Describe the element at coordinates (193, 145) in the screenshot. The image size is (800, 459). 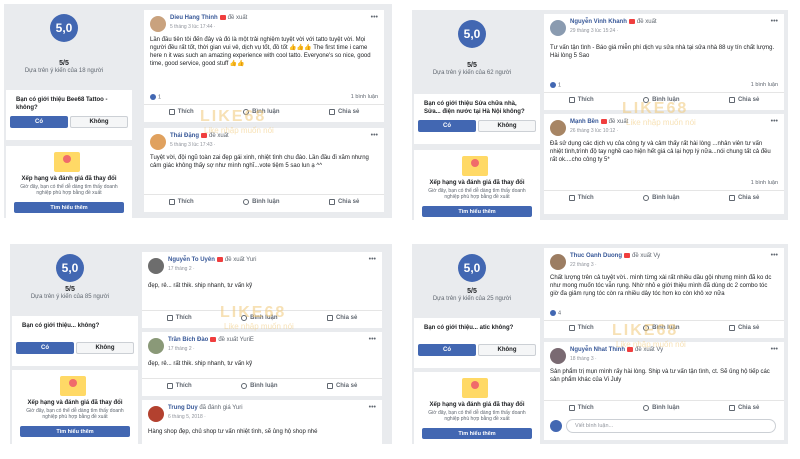
I see `post-time: 5 tháng 3 lúc 17:43 ·` at that location.